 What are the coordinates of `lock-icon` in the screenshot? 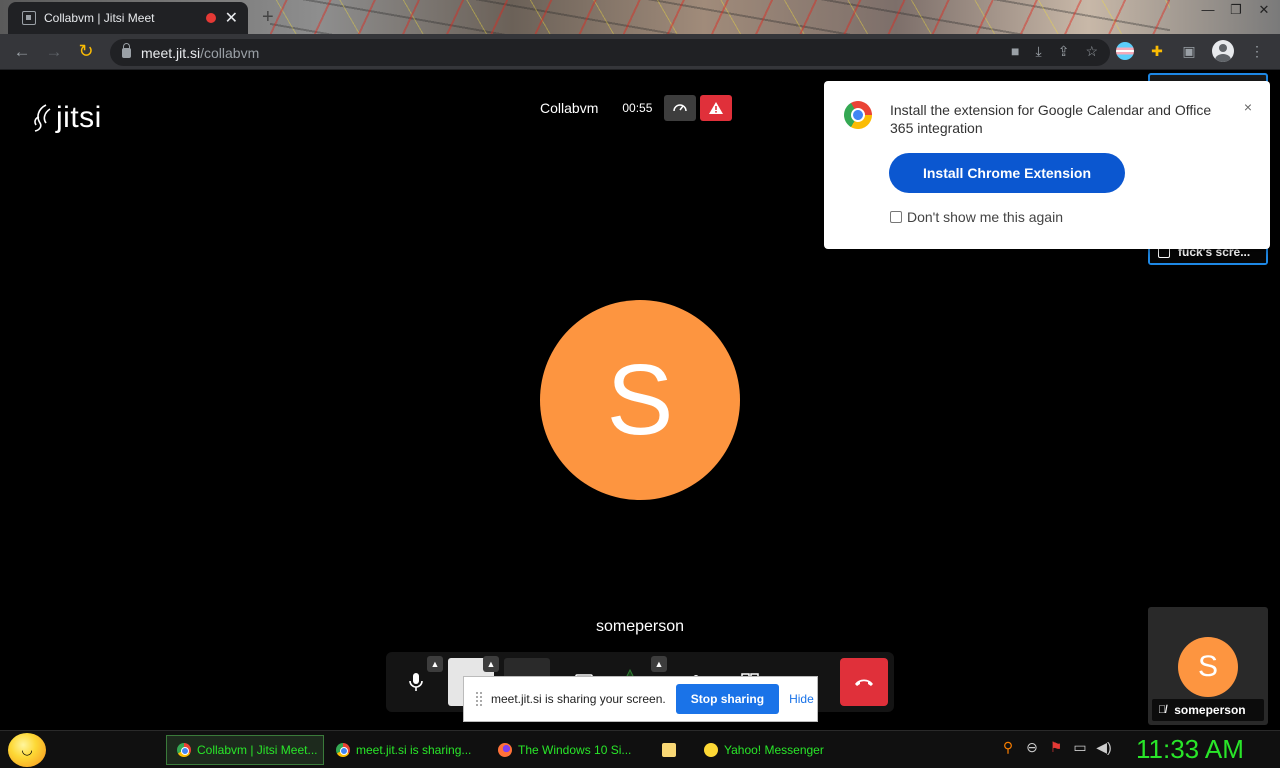 It's located at (126, 50).